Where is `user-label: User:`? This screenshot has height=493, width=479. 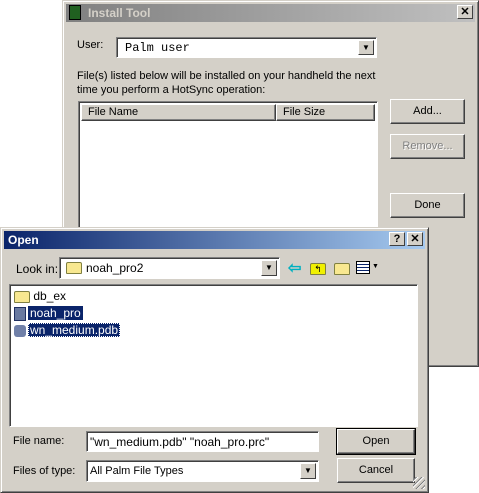
user-label: User: is located at coordinates (90, 45).